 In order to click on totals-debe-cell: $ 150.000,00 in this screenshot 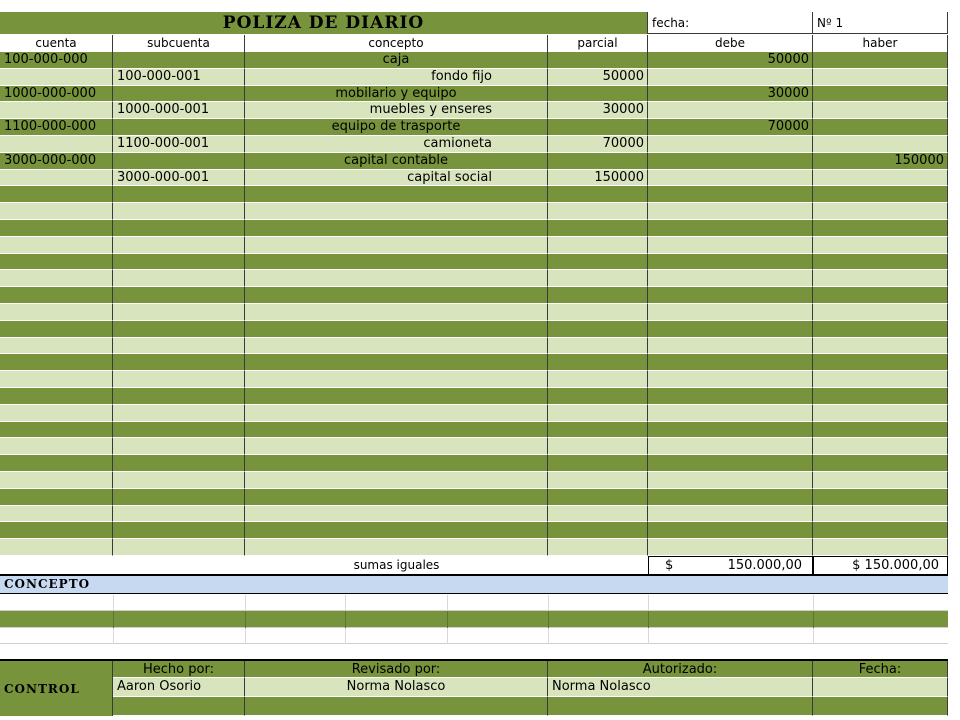, I will do `click(730, 565)`.